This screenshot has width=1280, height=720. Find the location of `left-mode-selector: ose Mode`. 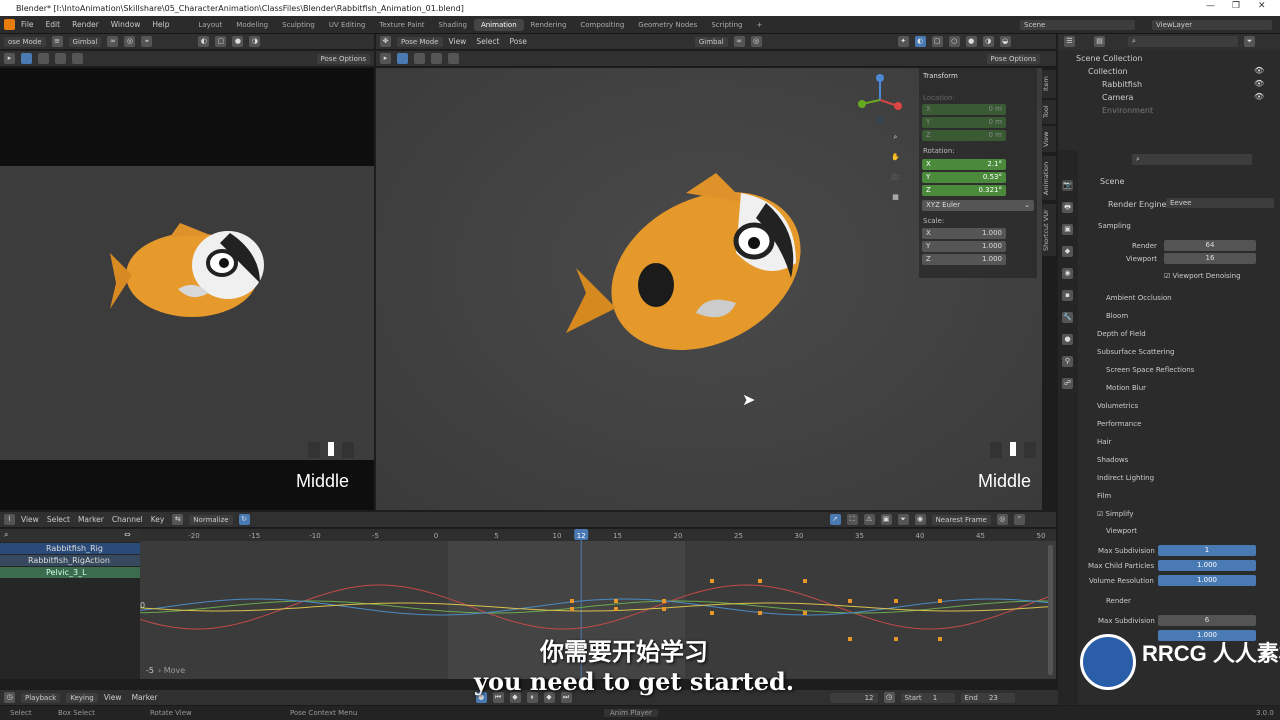

left-mode-selector: ose Mode is located at coordinates (25, 41).